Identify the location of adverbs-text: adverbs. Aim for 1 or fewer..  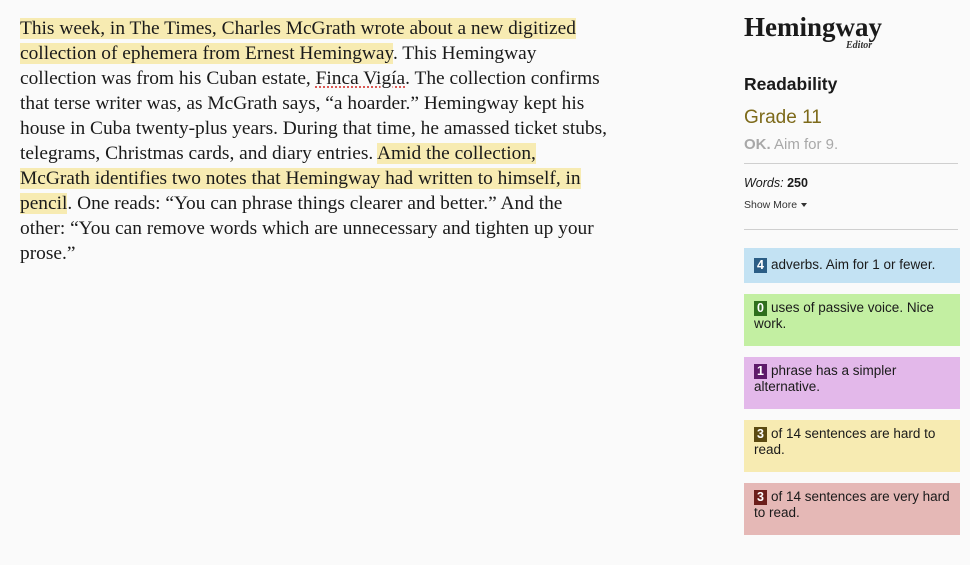
(853, 264).